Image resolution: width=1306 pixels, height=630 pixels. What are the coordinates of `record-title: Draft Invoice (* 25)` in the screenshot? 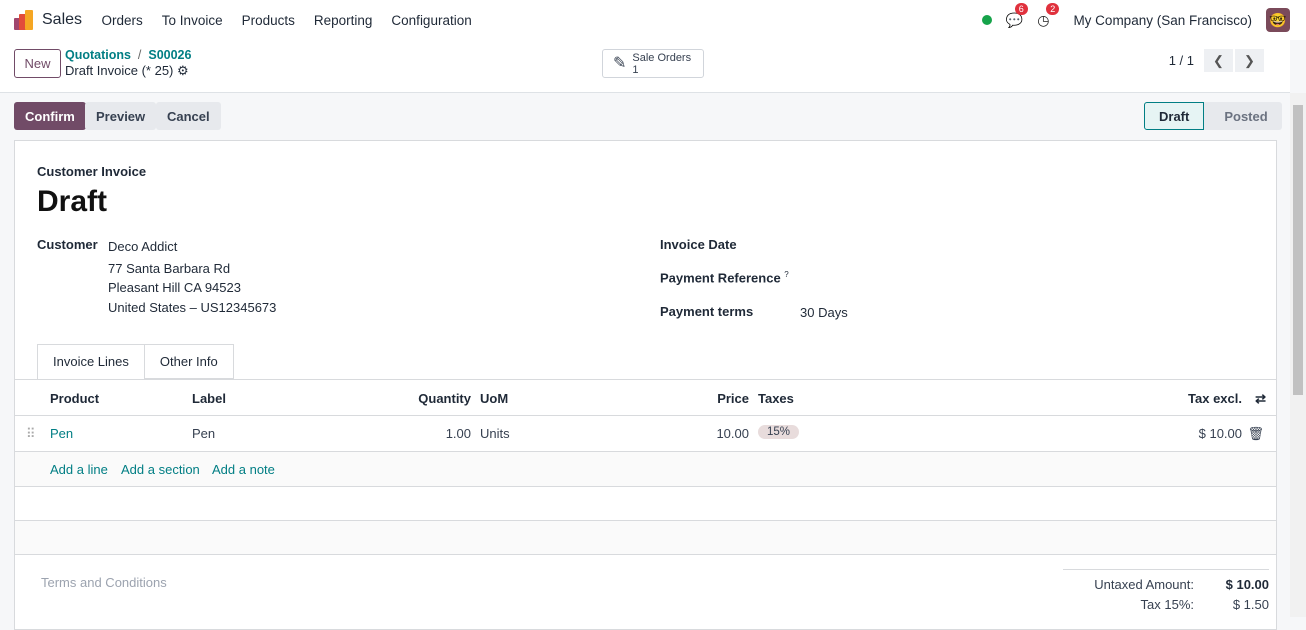 It's located at (119, 70).